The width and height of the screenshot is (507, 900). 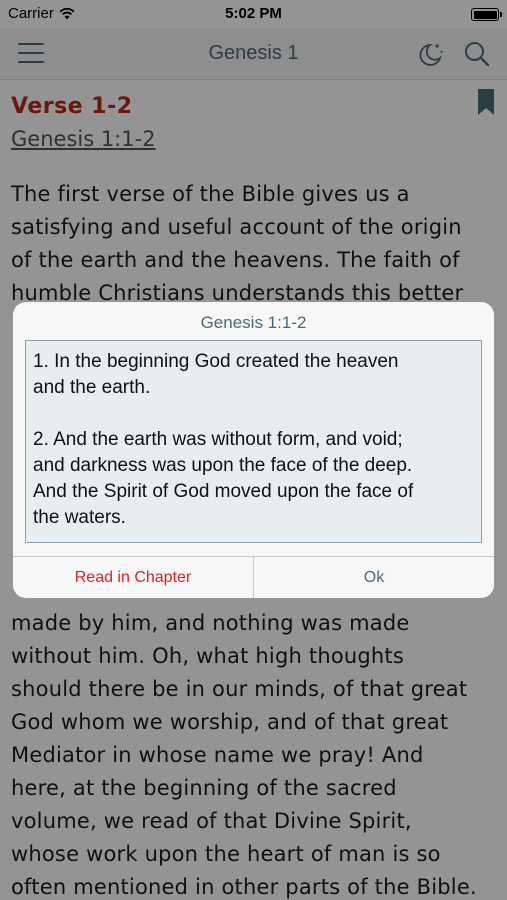 I want to click on dialog-actions: Read in Chapter Ok, so click(x=253, y=577).